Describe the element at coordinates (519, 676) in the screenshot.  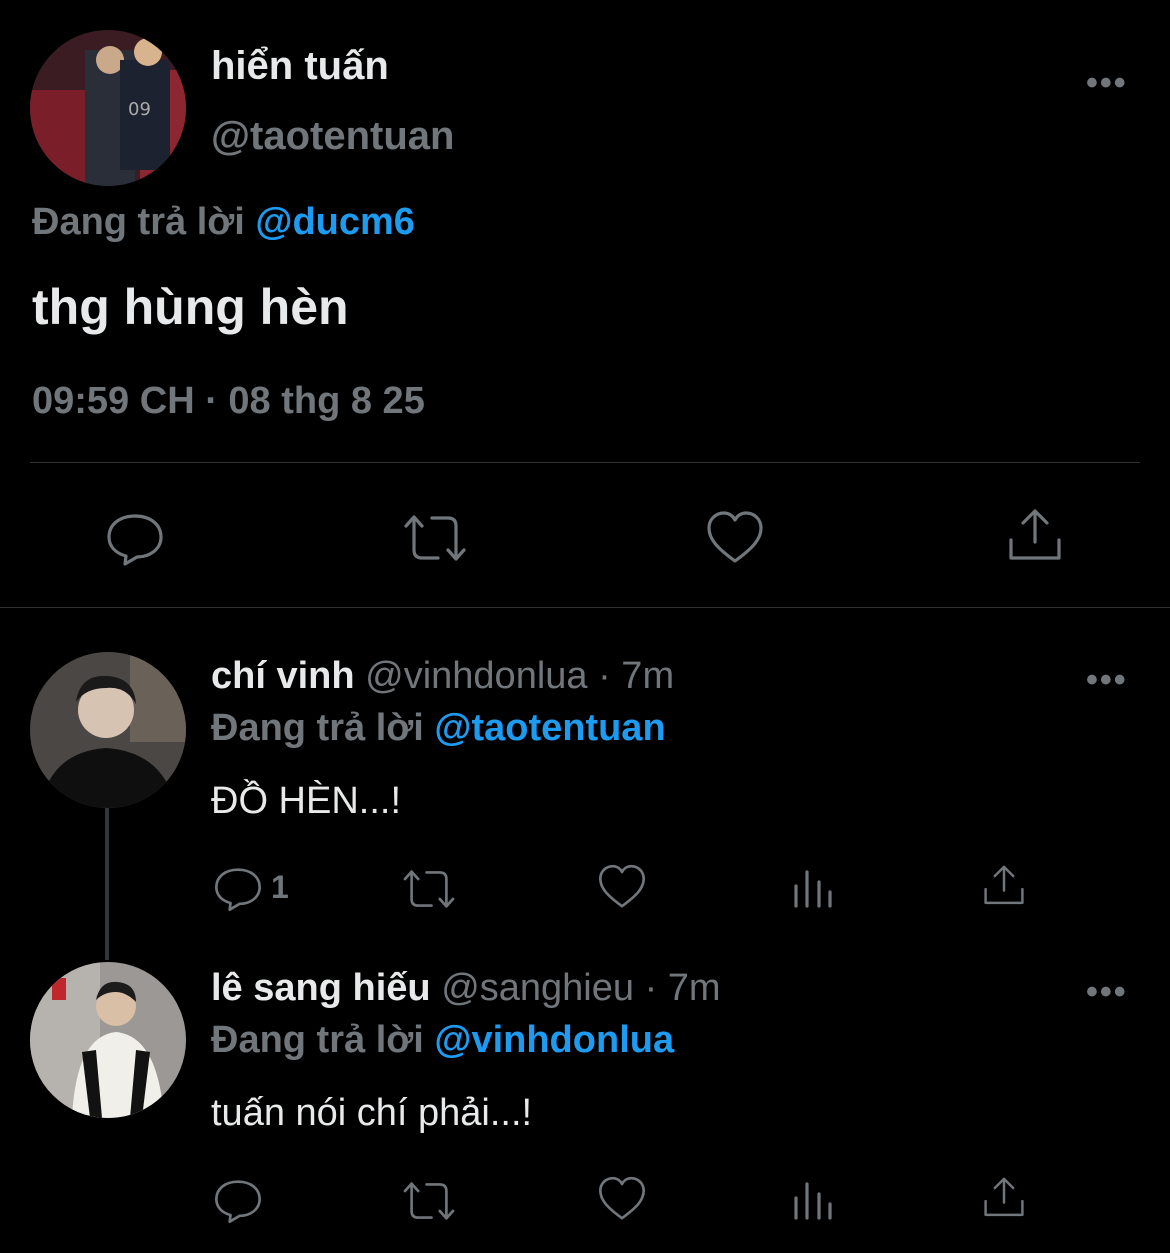
I see `reply-1-meta: @vinhdonlua · 7m` at that location.